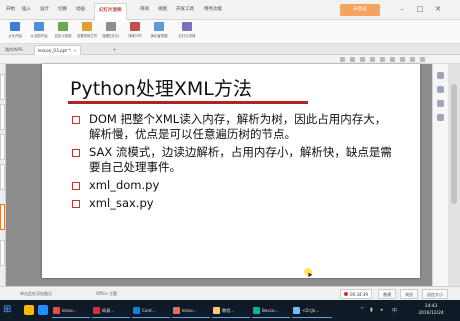 This screenshot has width=460, height=321. What do you see at coordinates (431, 313) in the screenshot?
I see `clock-date: 2016/12/24` at bounding box center [431, 313].